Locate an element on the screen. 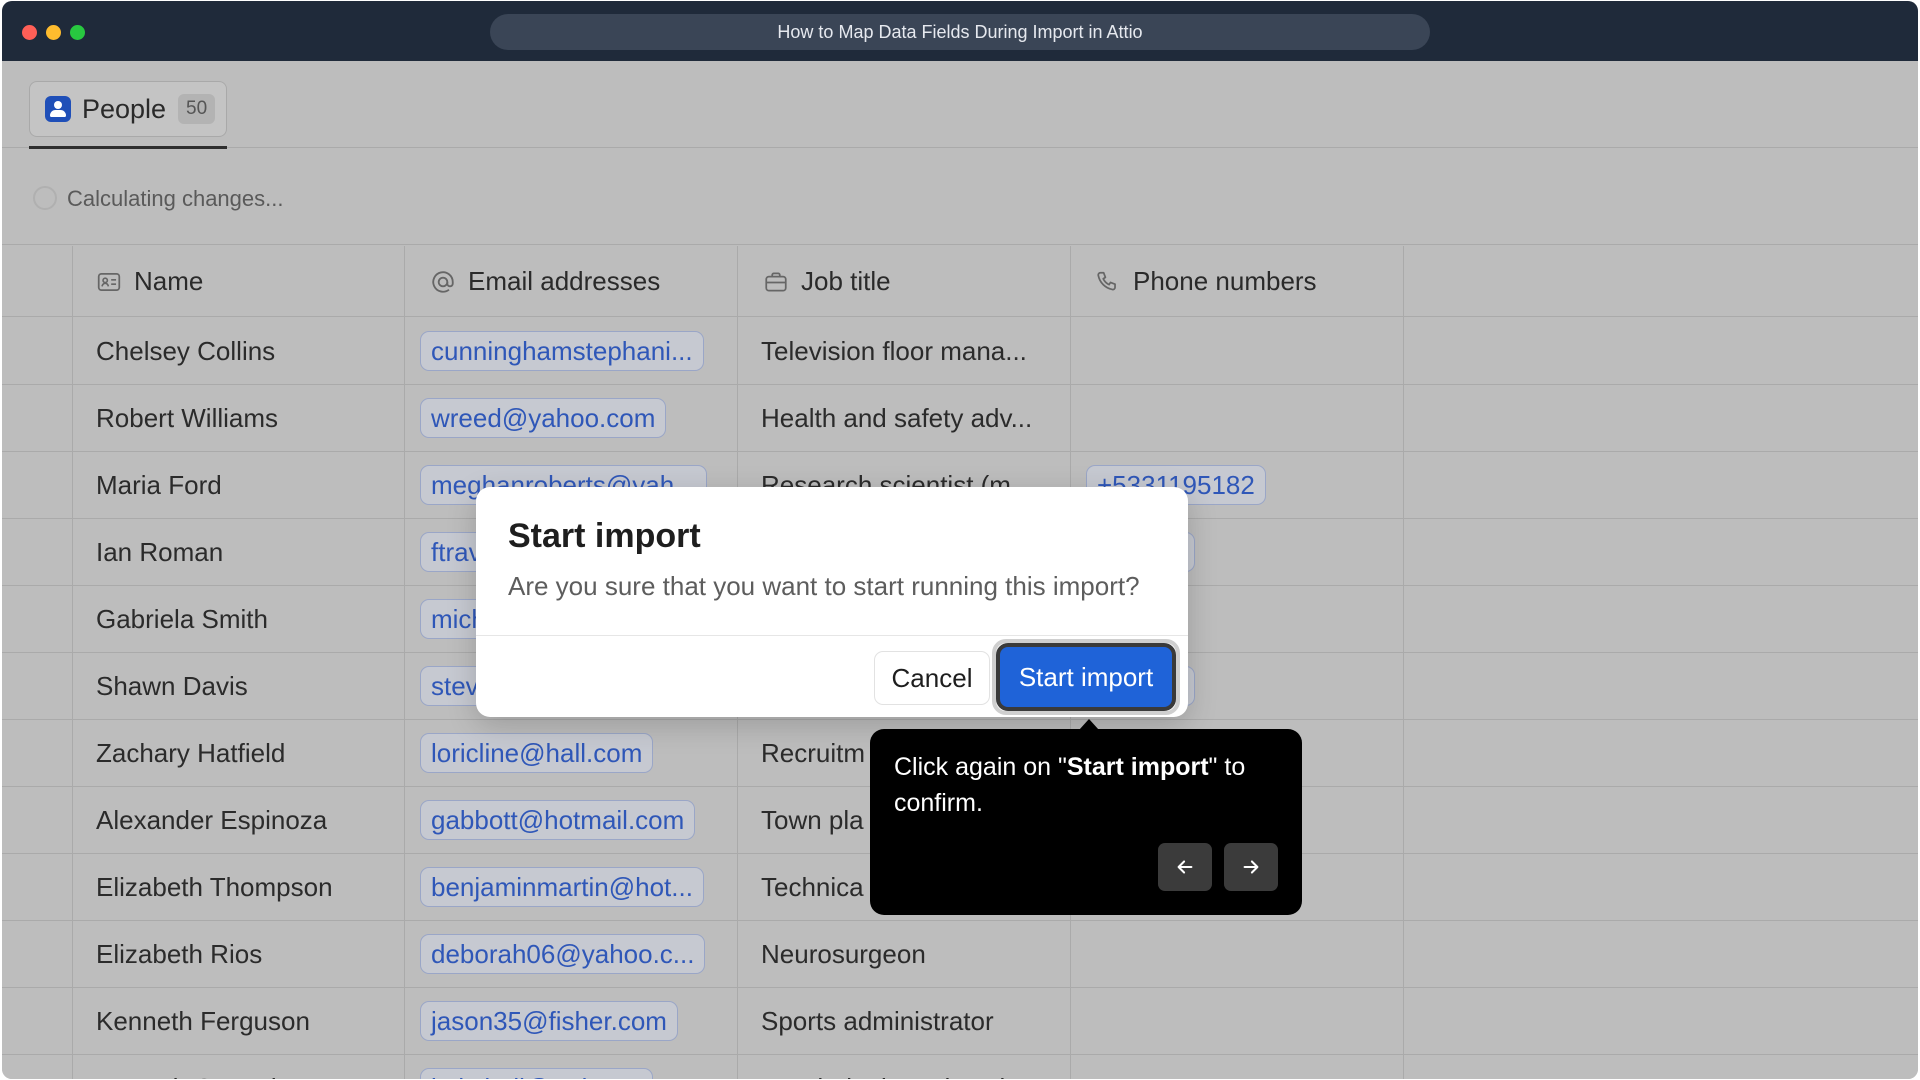 The image size is (1920, 1080). previous-step-button is located at coordinates (1185, 867).